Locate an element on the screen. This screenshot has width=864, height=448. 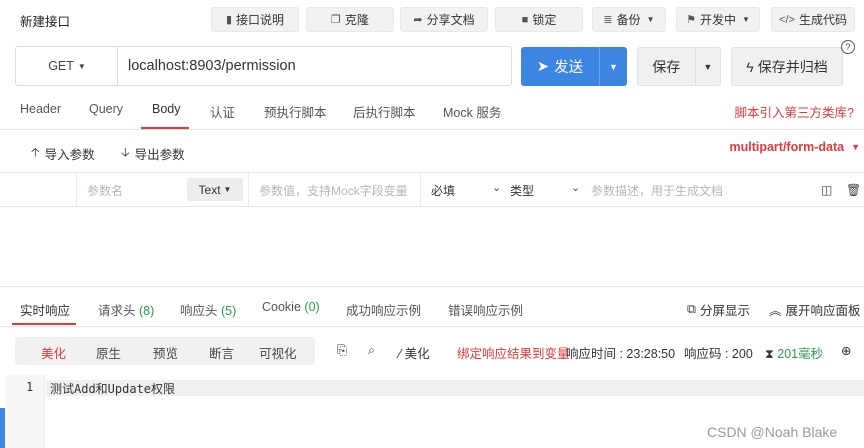
arrow-down-icon: 🡣 is located at coordinates (125, 152).